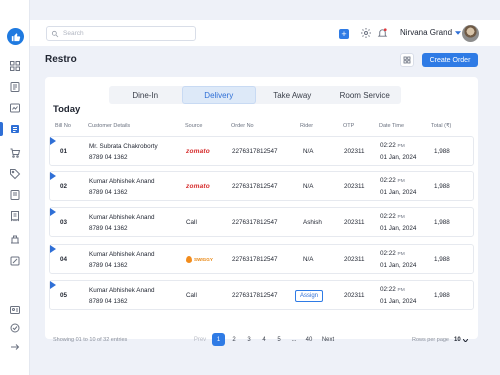 The height and width of the screenshot is (375, 500). What do you see at coordinates (309, 339) in the screenshot?
I see `page-button: 40` at bounding box center [309, 339].